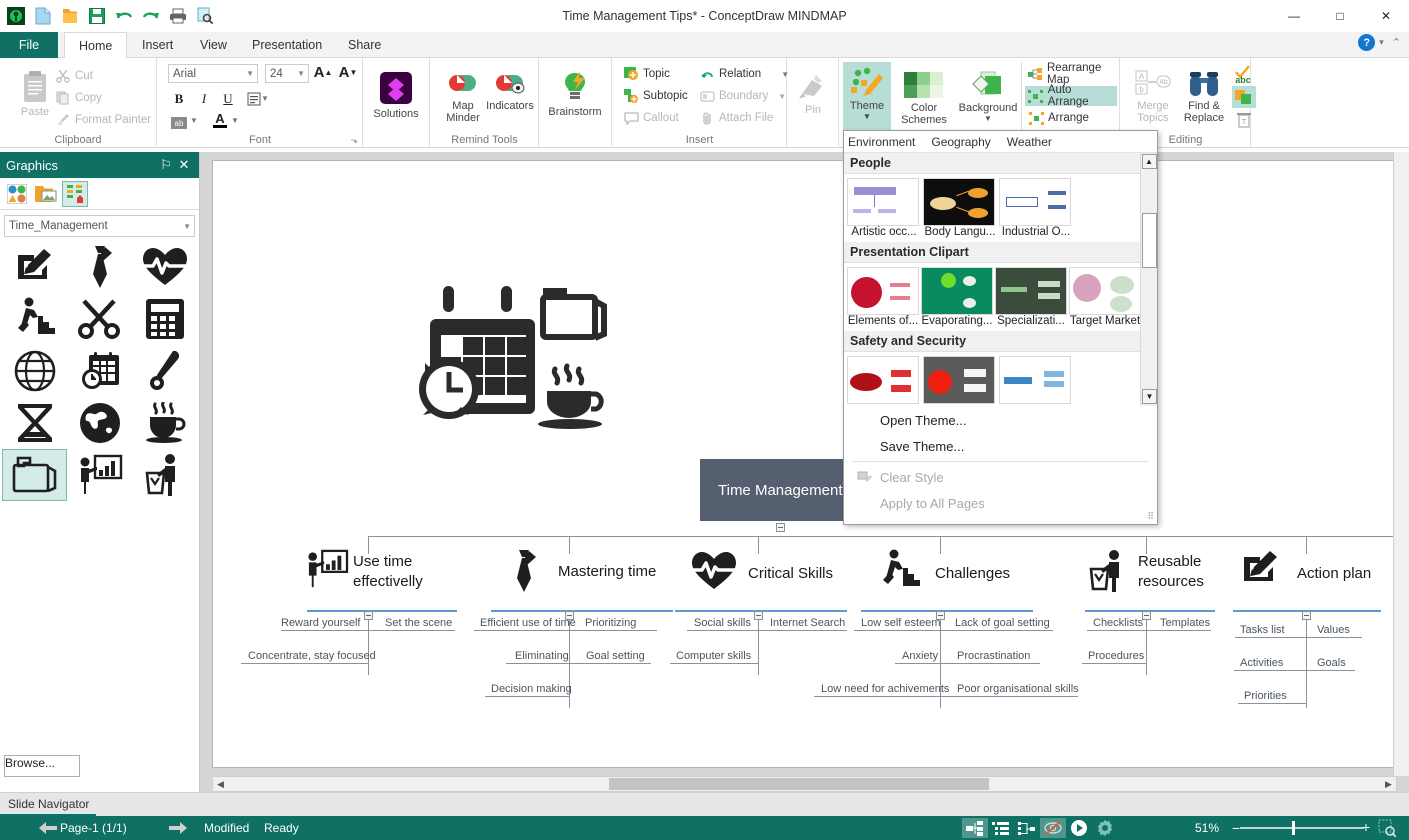 The width and height of the screenshot is (1409, 840). Describe the element at coordinates (1236, 828) in the screenshot. I see `zoom-out-button: −` at that location.